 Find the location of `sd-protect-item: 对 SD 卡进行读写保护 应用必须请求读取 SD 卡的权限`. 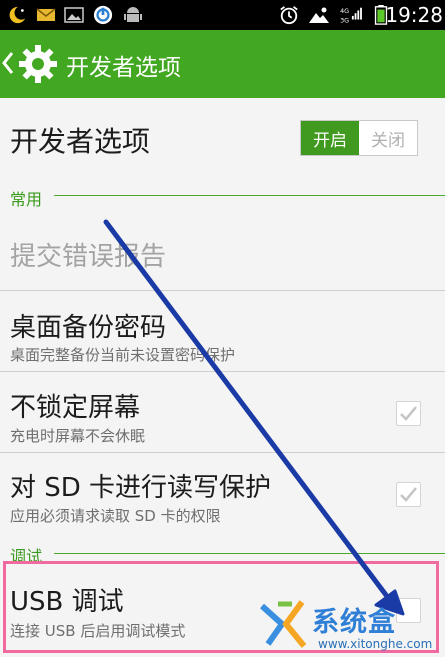

sd-protect-item: 对 SD 卡进行读写保护 应用必须请求读取 SD 卡的权限 is located at coordinates (222, 493).